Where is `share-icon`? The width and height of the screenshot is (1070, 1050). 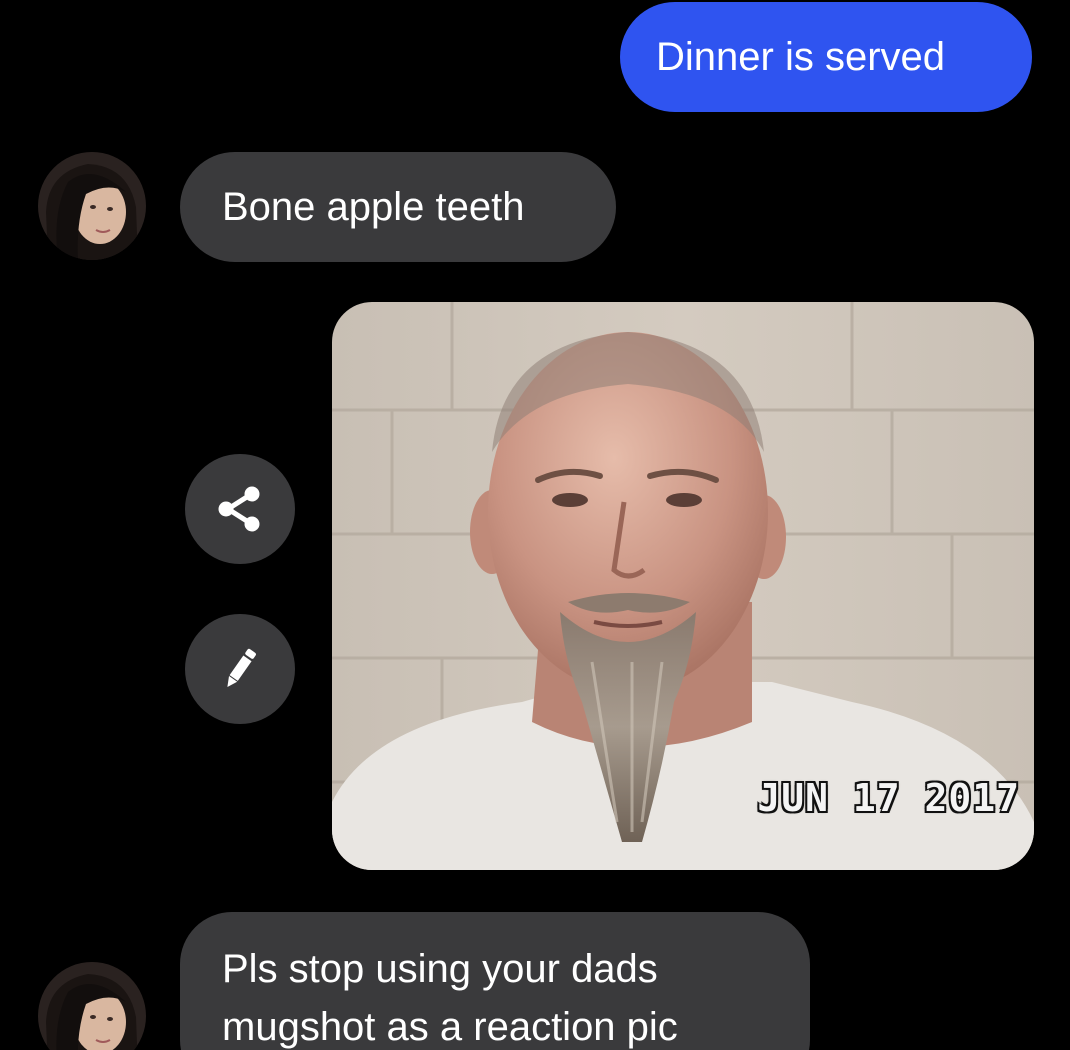 share-icon is located at coordinates (239, 509).